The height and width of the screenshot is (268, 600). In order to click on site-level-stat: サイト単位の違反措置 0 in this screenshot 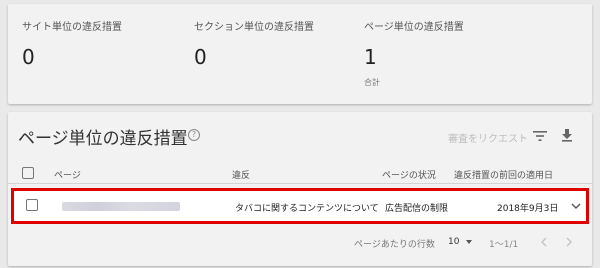, I will do `click(72, 43)`.